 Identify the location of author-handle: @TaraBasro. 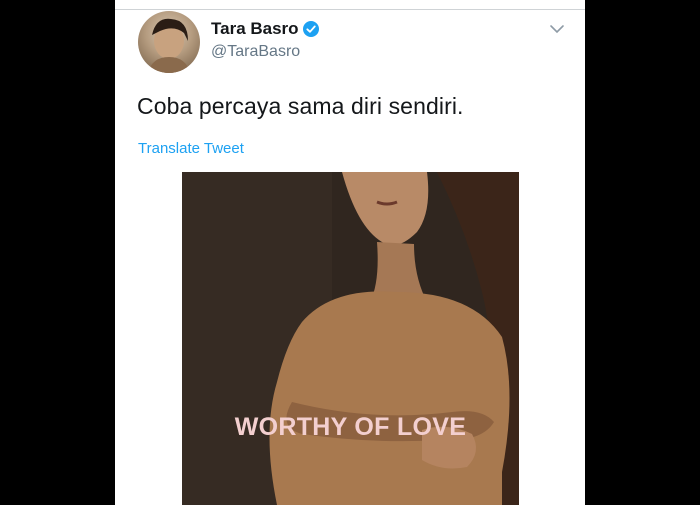
(255, 52).